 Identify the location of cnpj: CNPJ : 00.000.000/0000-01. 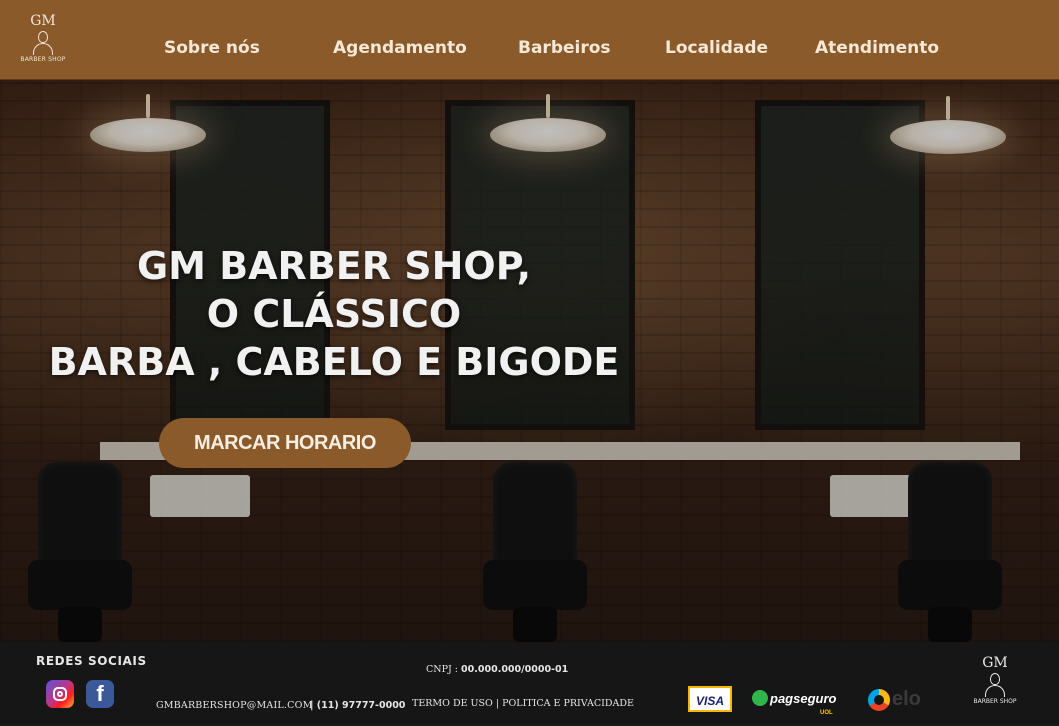
(497, 669).